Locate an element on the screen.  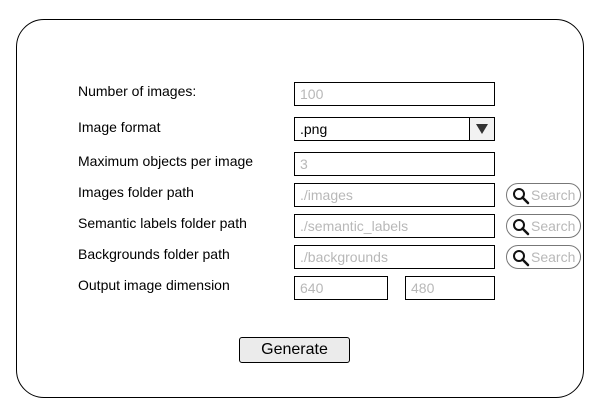
image-format-select: .png is located at coordinates (394, 129).